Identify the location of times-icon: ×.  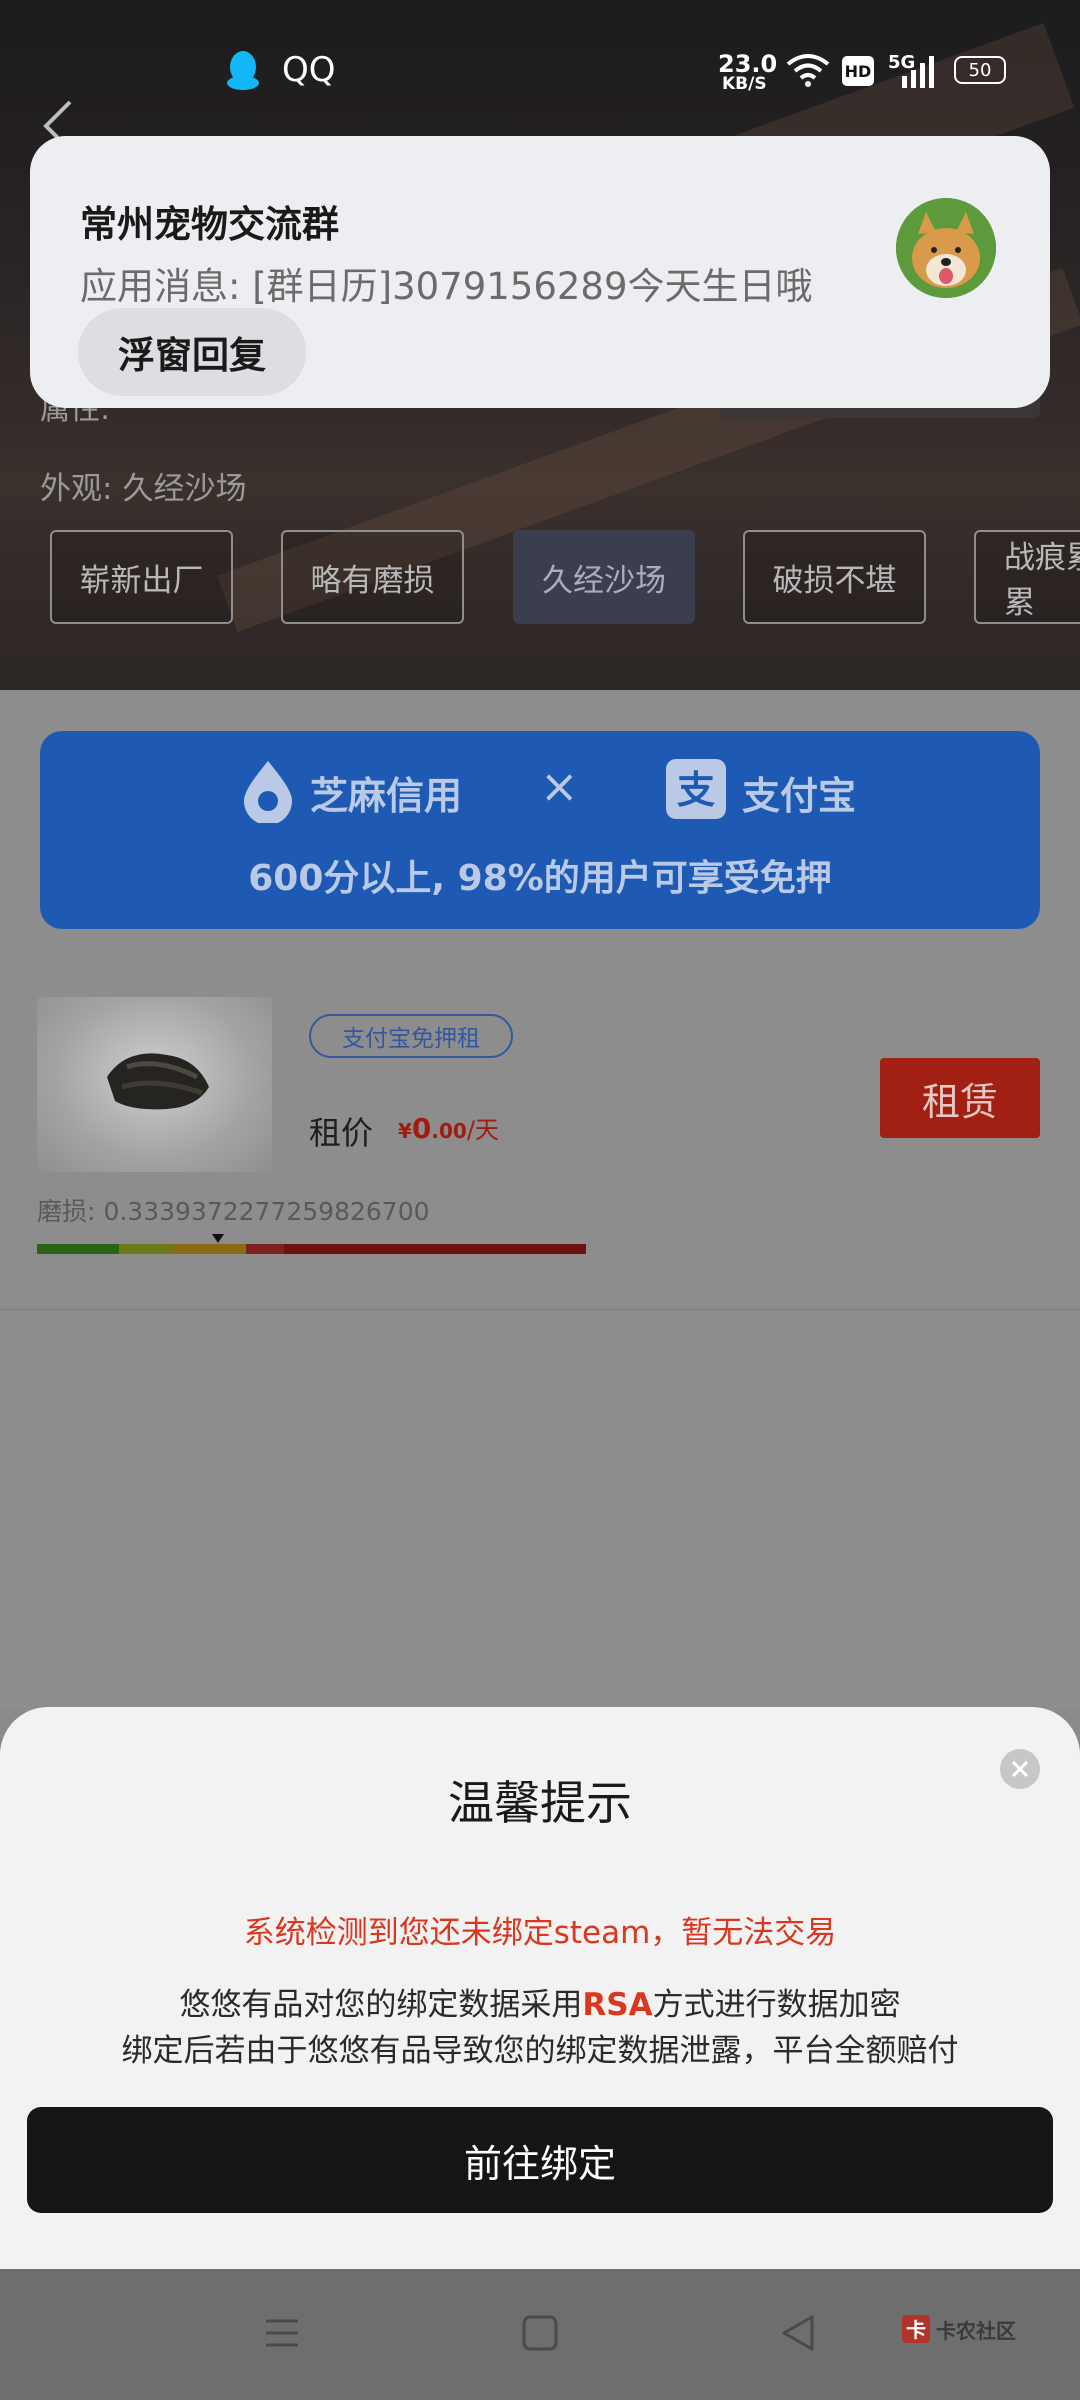
(559, 786).